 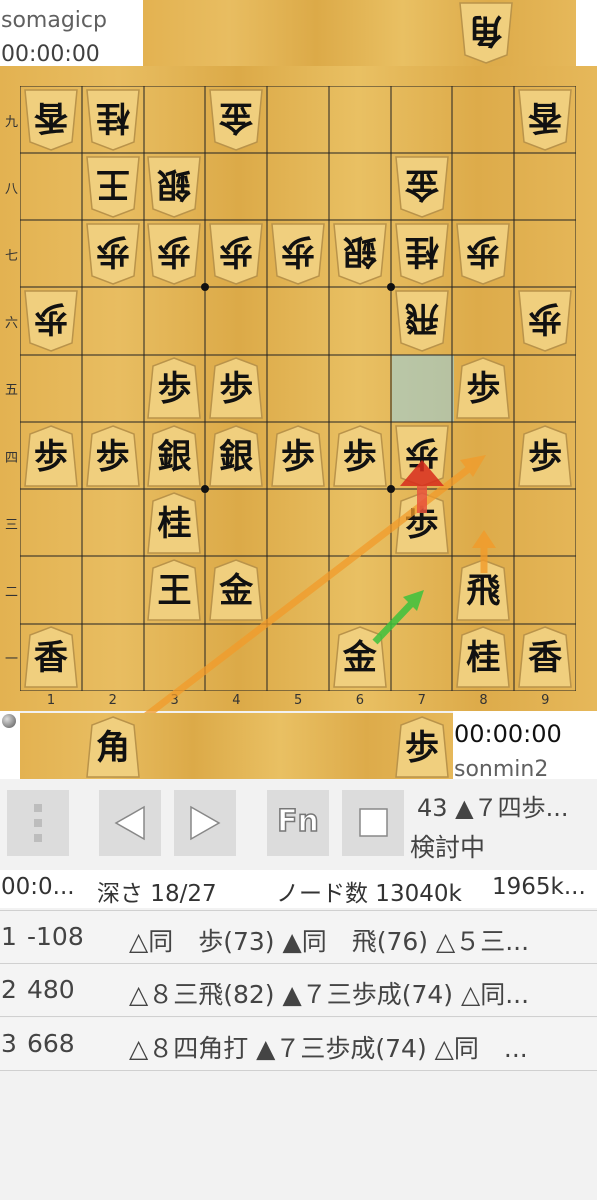 What do you see at coordinates (484, 551) in the screenshot?
I see `rook-arrow` at bounding box center [484, 551].